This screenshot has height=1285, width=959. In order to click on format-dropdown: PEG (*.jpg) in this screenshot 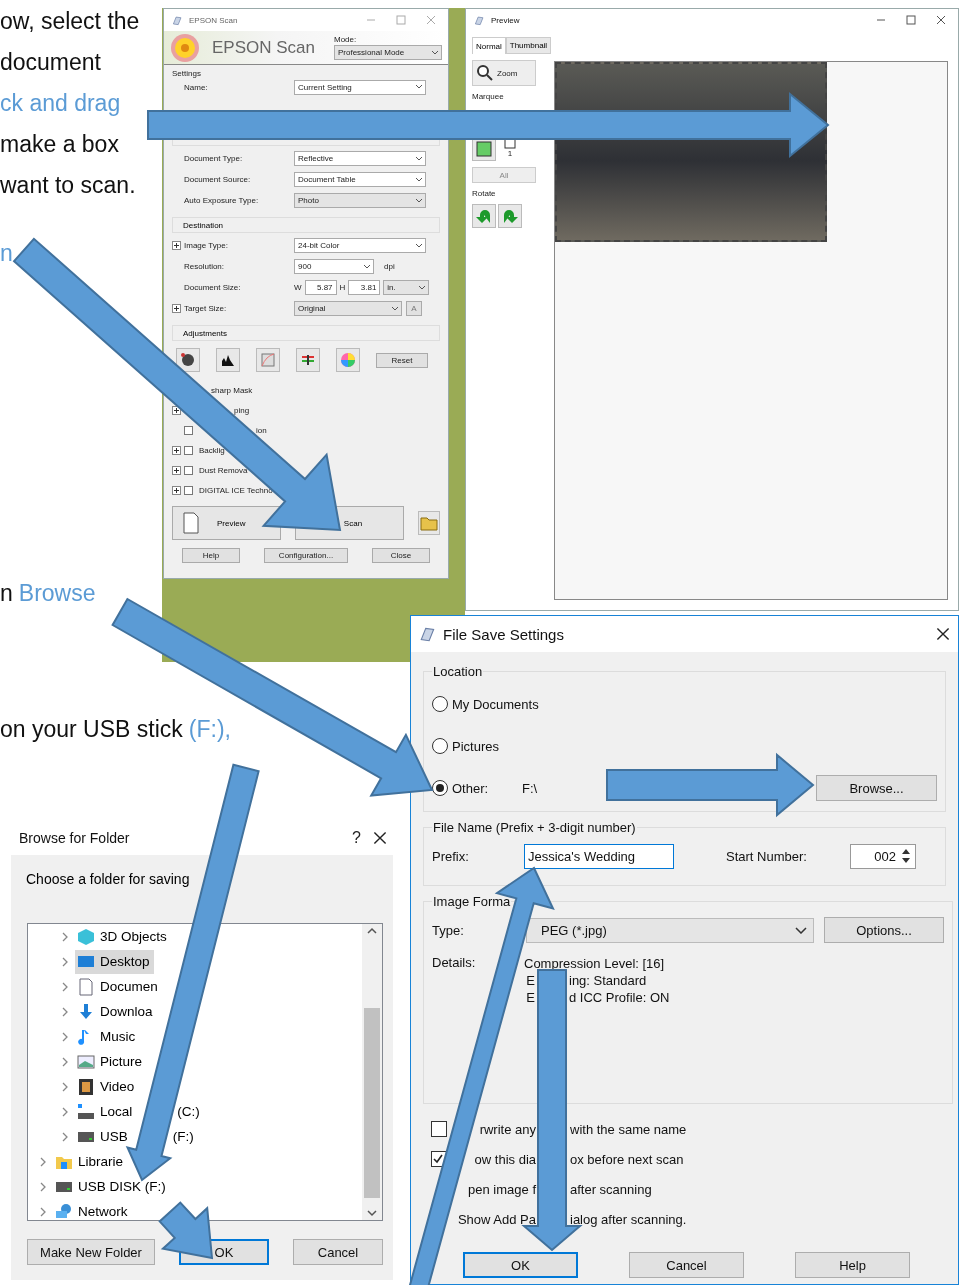, I will do `click(670, 930)`.